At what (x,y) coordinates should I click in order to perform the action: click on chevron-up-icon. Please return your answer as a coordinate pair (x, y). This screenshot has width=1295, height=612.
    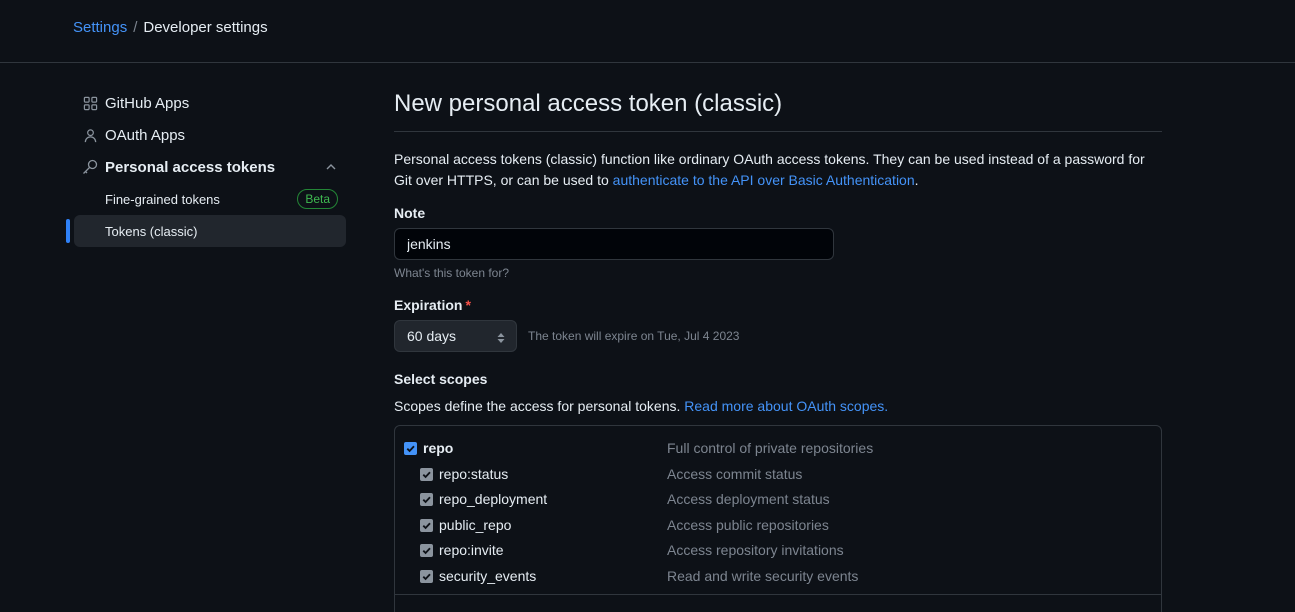
    Looking at the image, I should click on (331, 167).